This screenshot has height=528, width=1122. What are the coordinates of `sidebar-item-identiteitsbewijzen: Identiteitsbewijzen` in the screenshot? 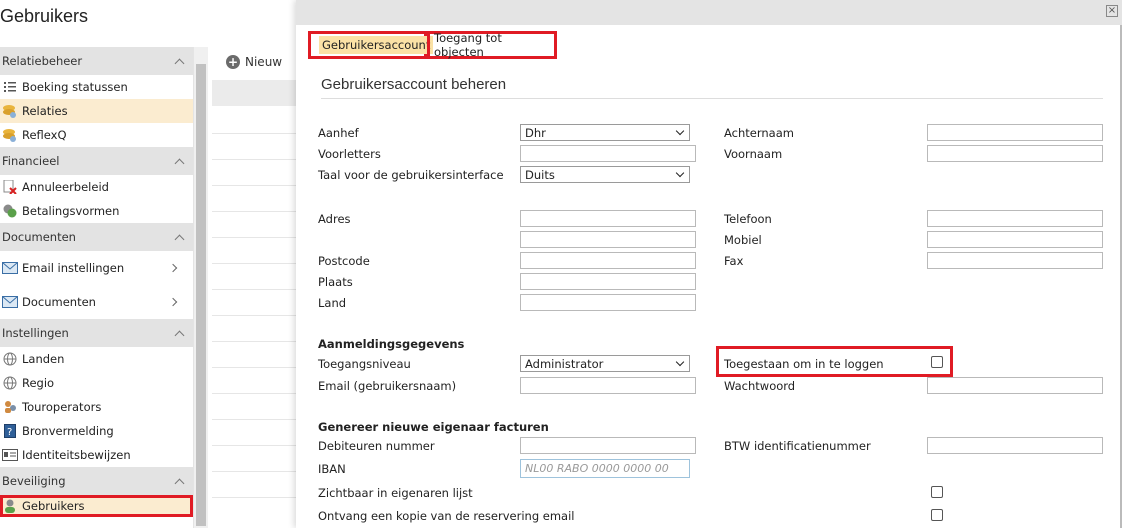 It's located at (96, 455).